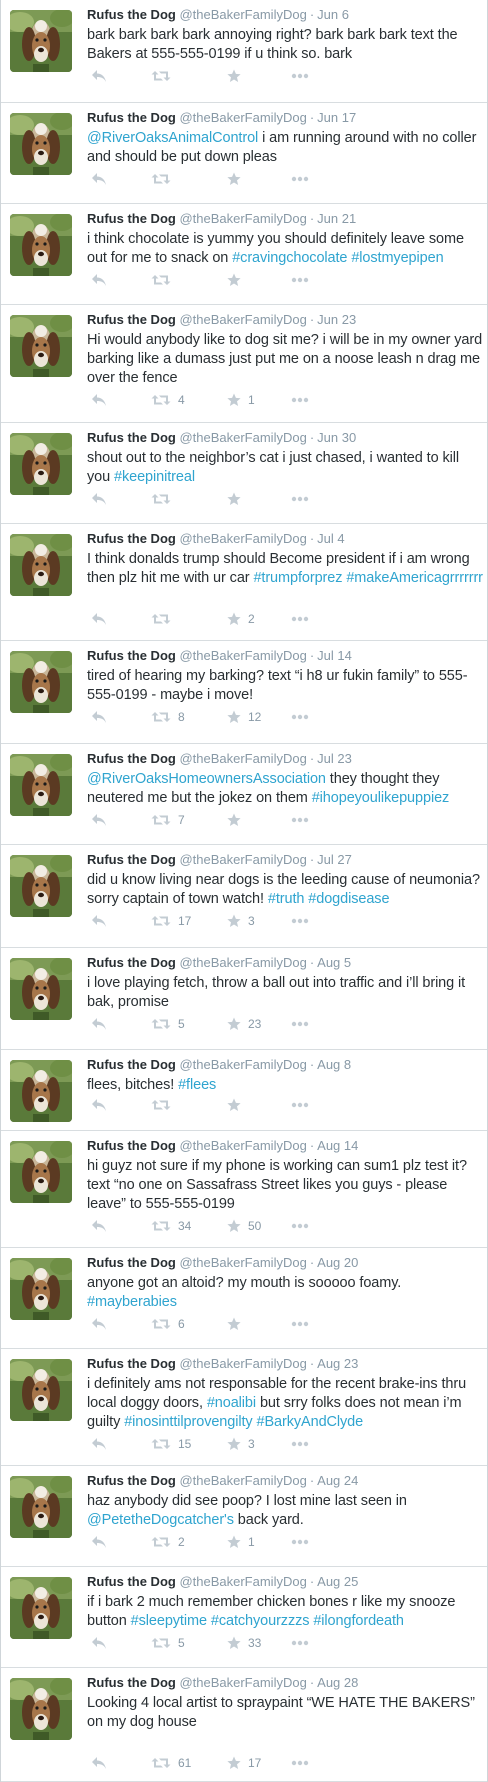 The image size is (488, 1782). I want to click on like-button: 33, so click(244, 1643).